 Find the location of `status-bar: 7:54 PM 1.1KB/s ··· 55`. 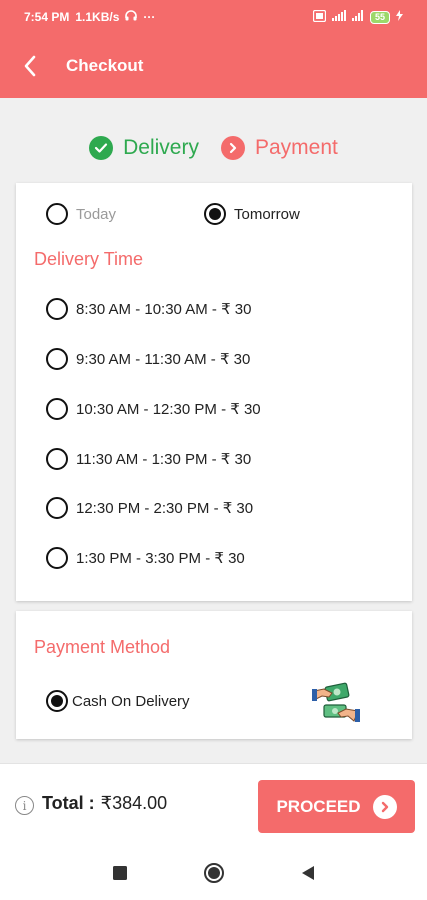

status-bar: 7:54 PM 1.1KB/s ··· 55 is located at coordinates (213, 17).